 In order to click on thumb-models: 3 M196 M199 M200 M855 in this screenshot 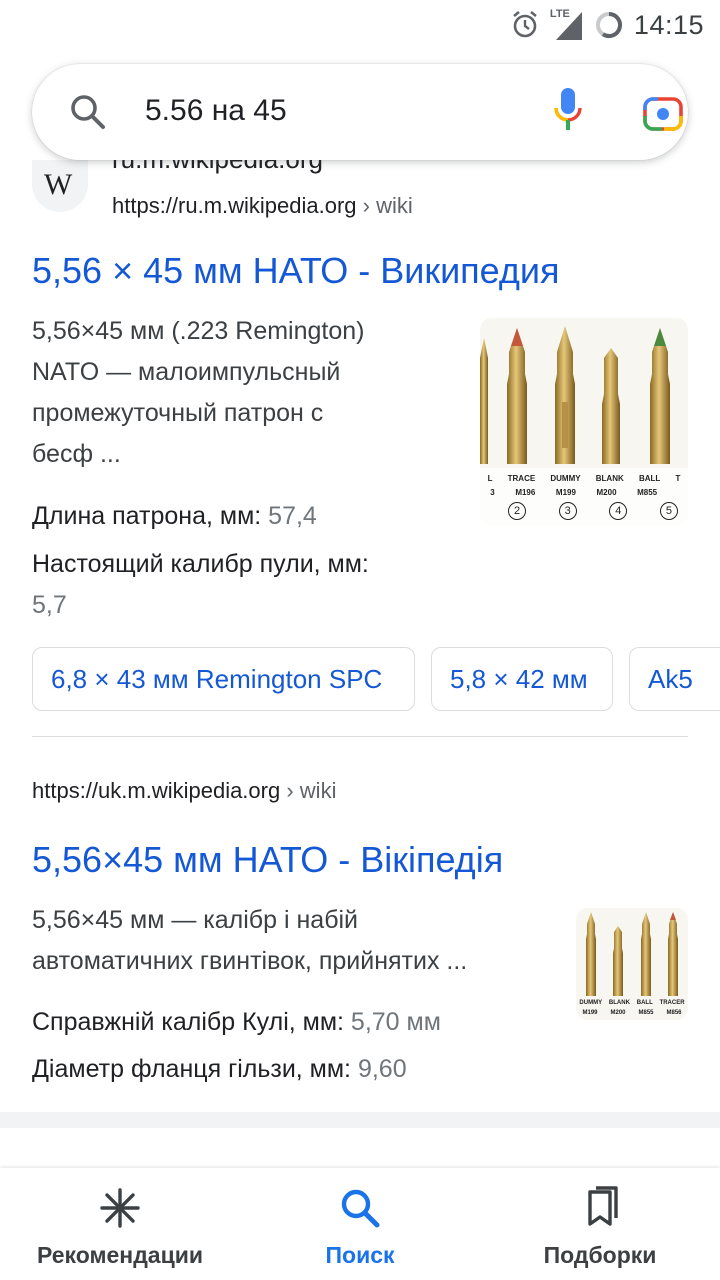, I will do `click(574, 492)`.